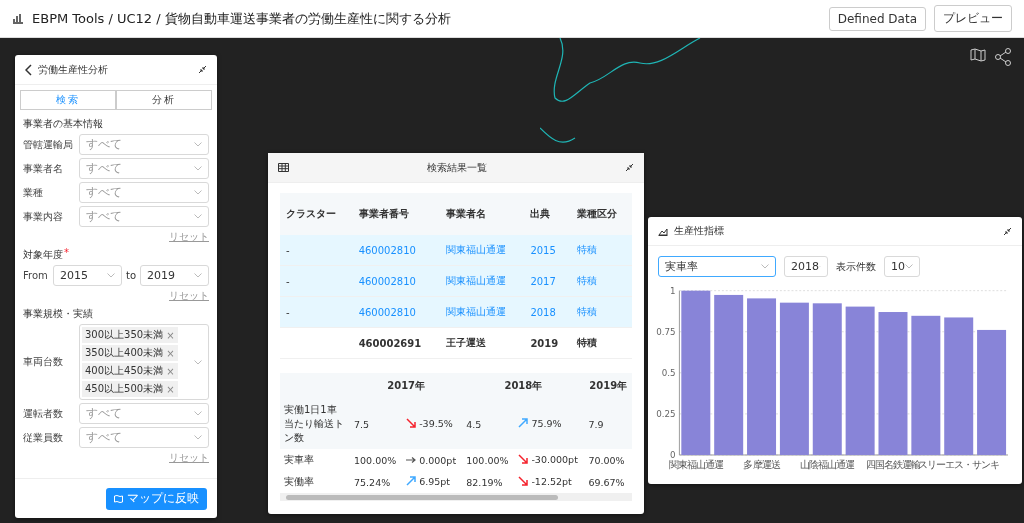  I want to click on header-button: プレビュー, so click(973, 18).